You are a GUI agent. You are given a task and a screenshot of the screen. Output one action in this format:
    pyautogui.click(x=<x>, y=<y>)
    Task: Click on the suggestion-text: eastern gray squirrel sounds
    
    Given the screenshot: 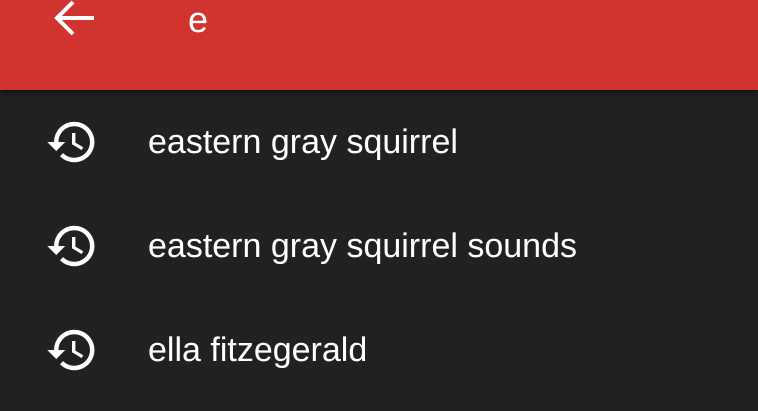 What is the action you would take?
    pyautogui.click(x=363, y=246)
    